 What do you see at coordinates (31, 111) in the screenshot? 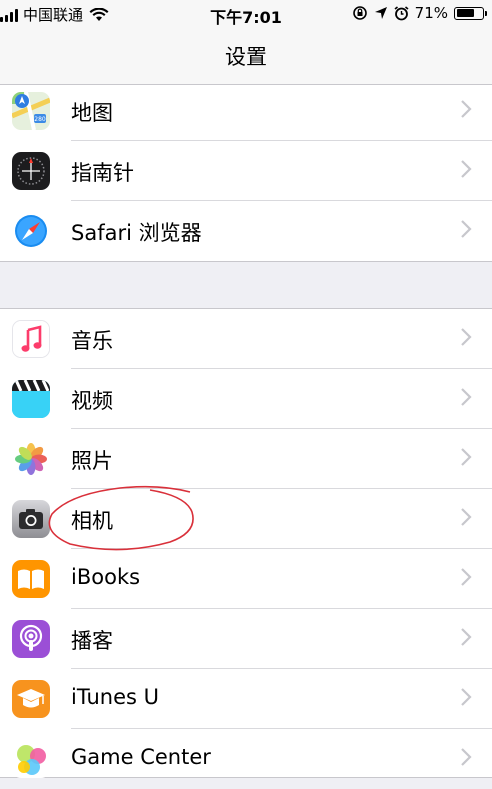
I see `maps-icon: 280` at bounding box center [31, 111].